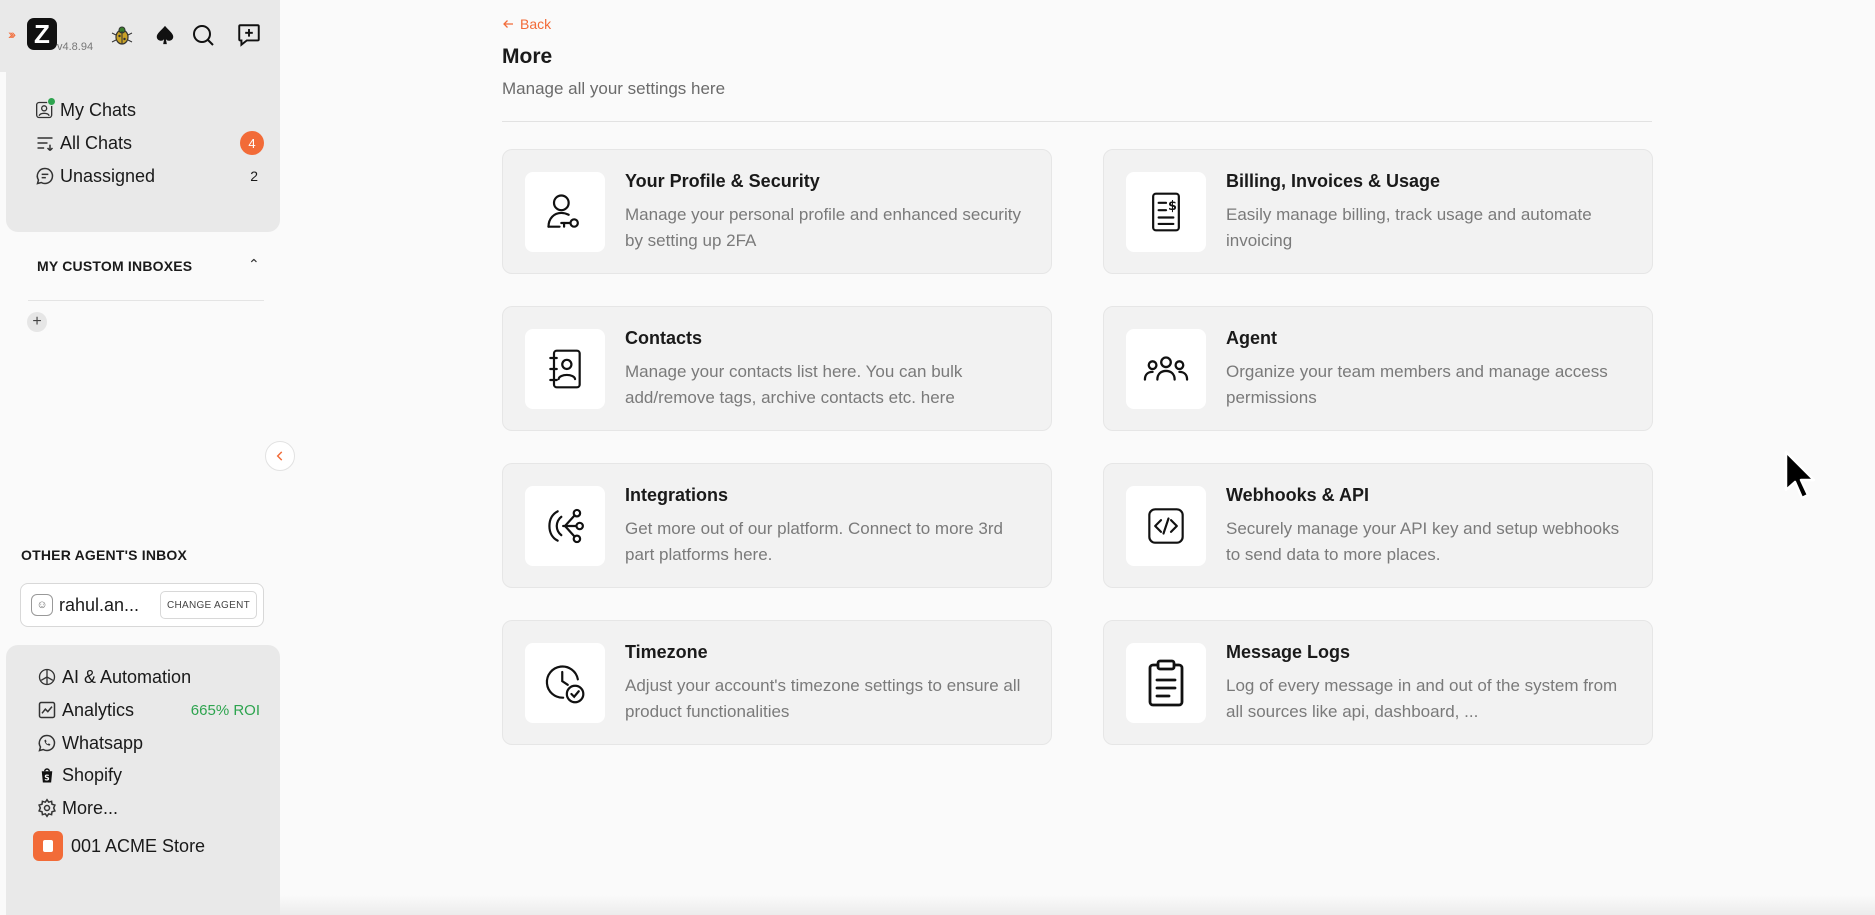 This screenshot has width=1875, height=915. What do you see at coordinates (252, 143) in the screenshot?
I see `all-chats-count-badge: 4` at bounding box center [252, 143].